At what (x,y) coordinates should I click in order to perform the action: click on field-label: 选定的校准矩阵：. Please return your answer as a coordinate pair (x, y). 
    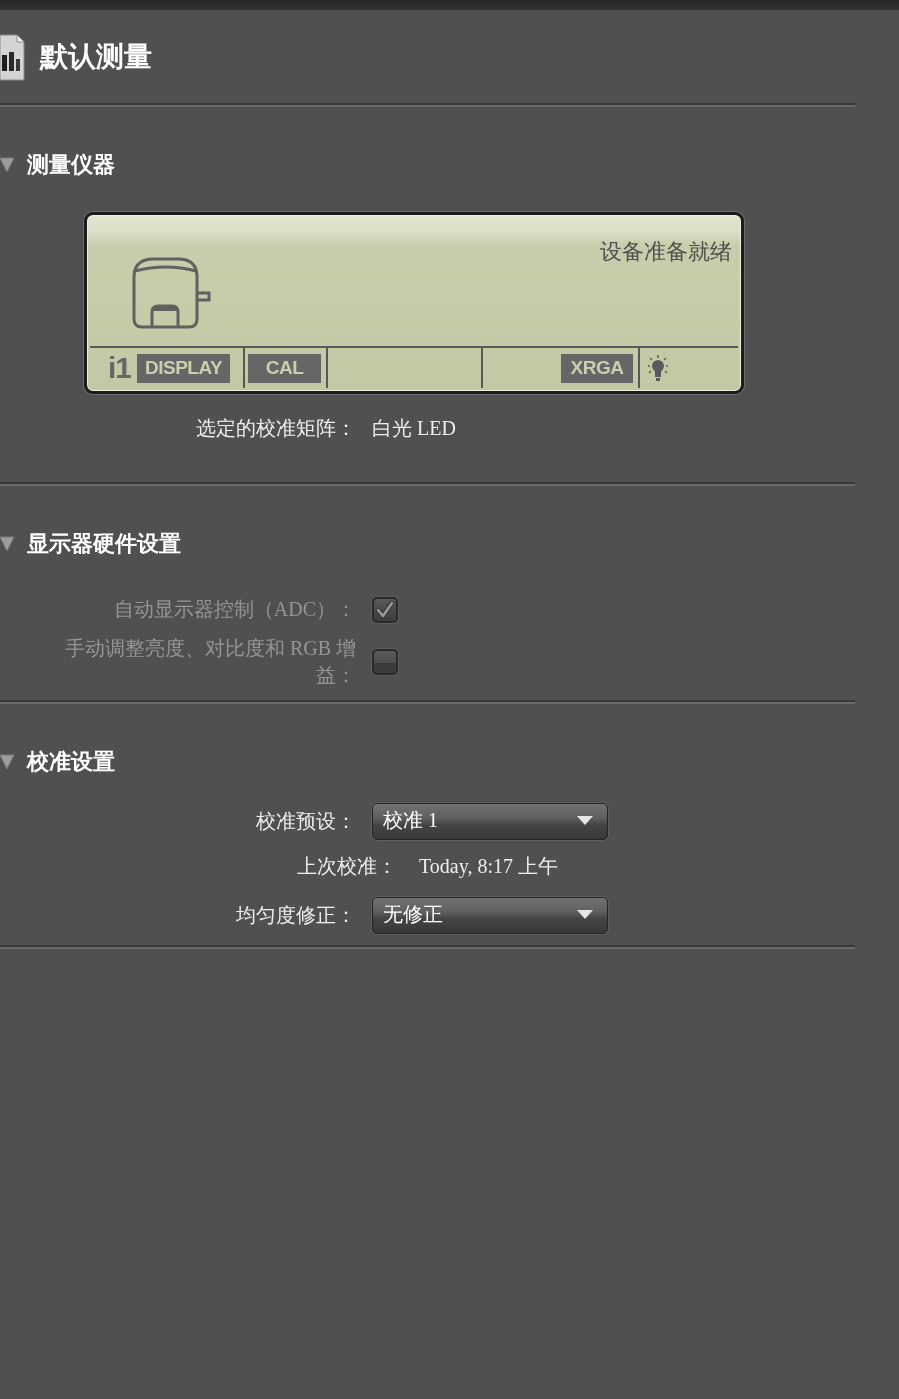
    Looking at the image, I should click on (275, 428).